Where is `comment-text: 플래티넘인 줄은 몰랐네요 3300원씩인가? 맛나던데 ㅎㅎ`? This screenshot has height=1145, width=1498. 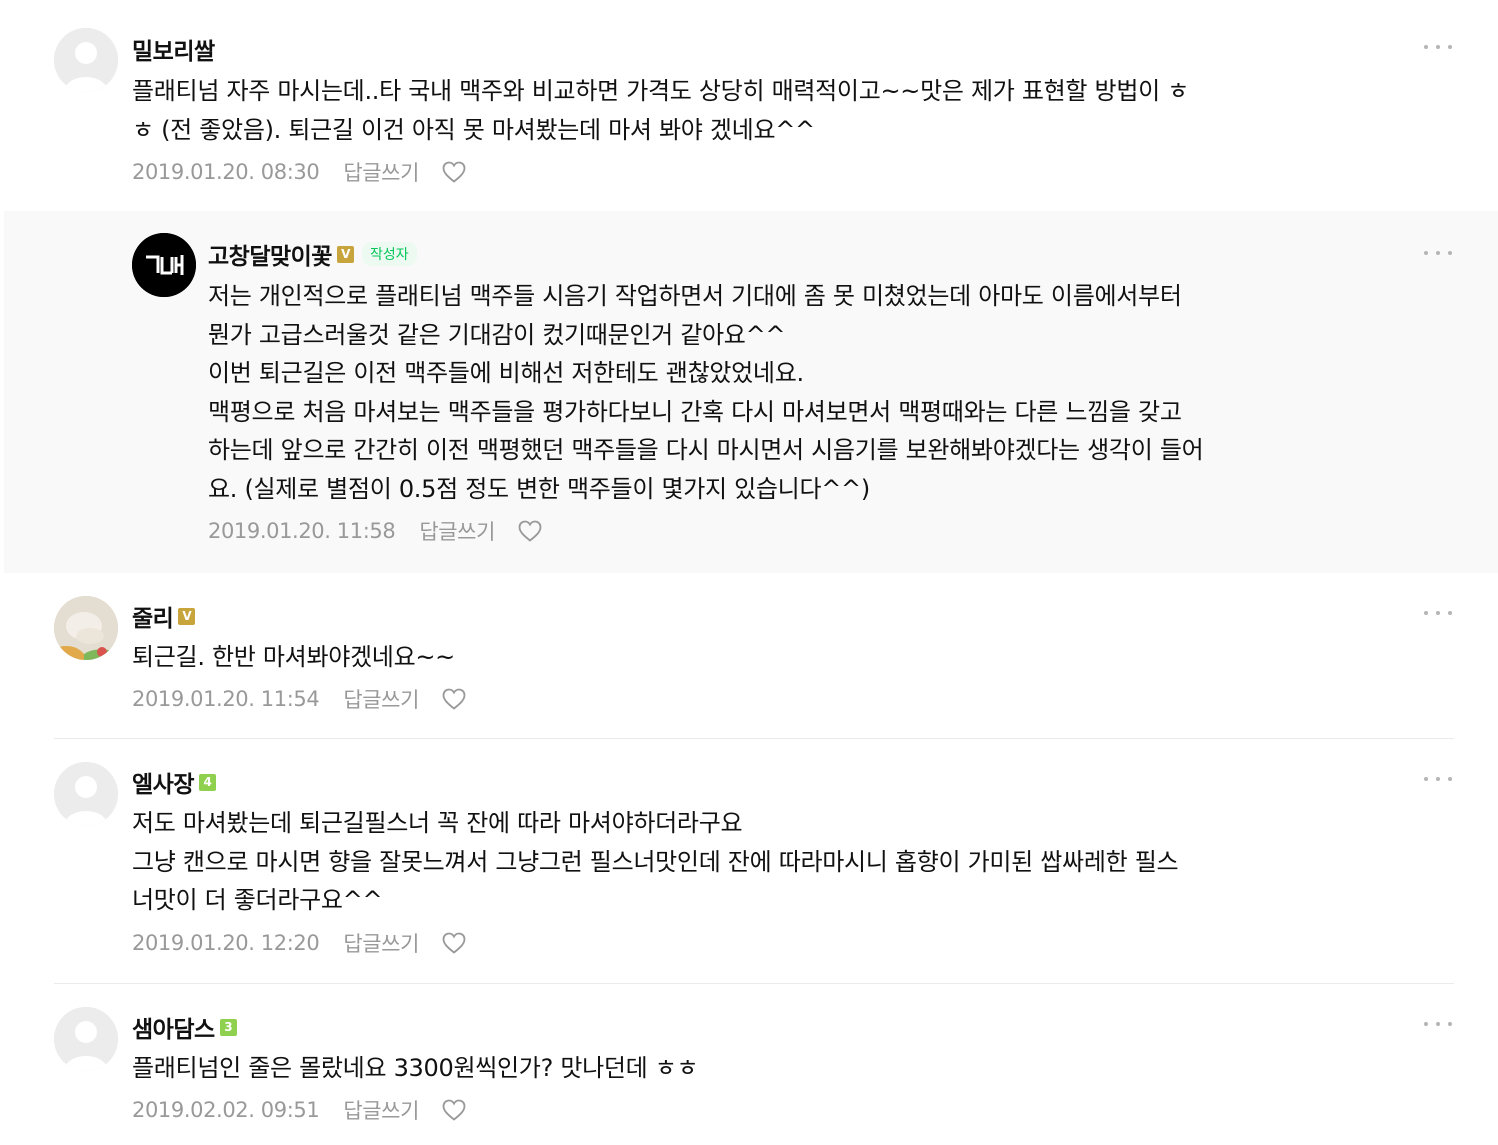
comment-text: 플래티넘인 줄은 몰랐네요 3300원씩인가? 맛나던데 ㅎㅎ is located at coordinates (415, 1068).